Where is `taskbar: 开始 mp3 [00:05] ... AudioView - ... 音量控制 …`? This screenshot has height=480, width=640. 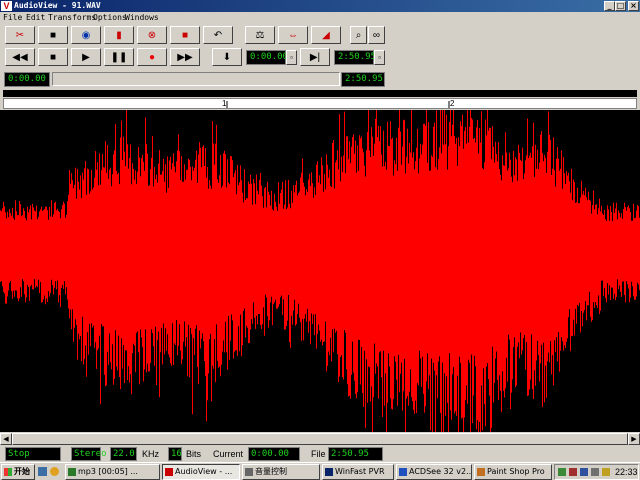 taskbar: 开始 mp3 [00:05] ... AudioView - ... 音量控制 … is located at coordinates (320, 471).